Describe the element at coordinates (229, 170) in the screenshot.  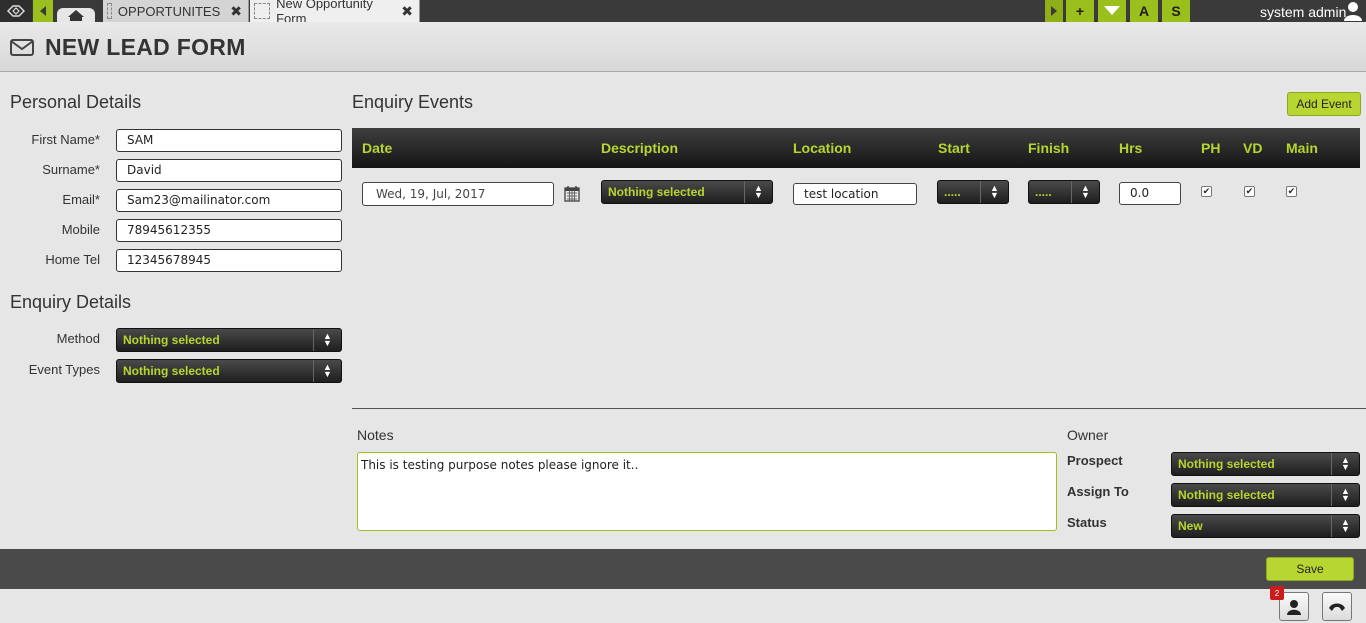
I see `surname-field: David` at that location.